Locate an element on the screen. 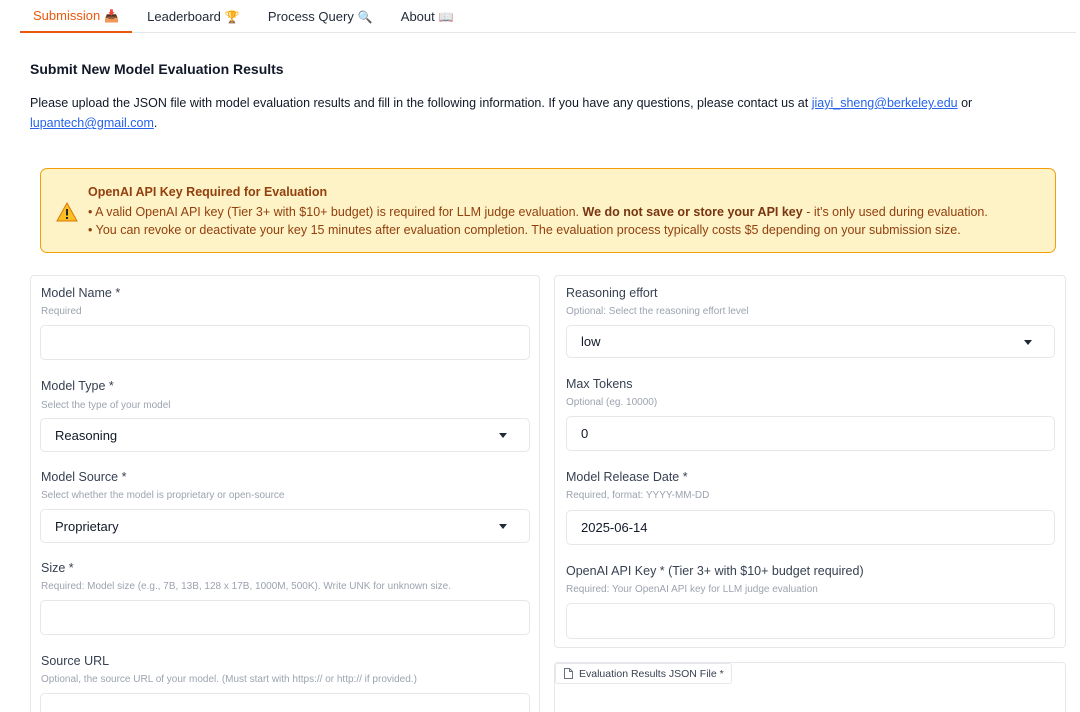 This screenshot has height=712, width=1080. warning-line-1-suffix: - it's only used during evaluation. is located at coordinates (897, 212).